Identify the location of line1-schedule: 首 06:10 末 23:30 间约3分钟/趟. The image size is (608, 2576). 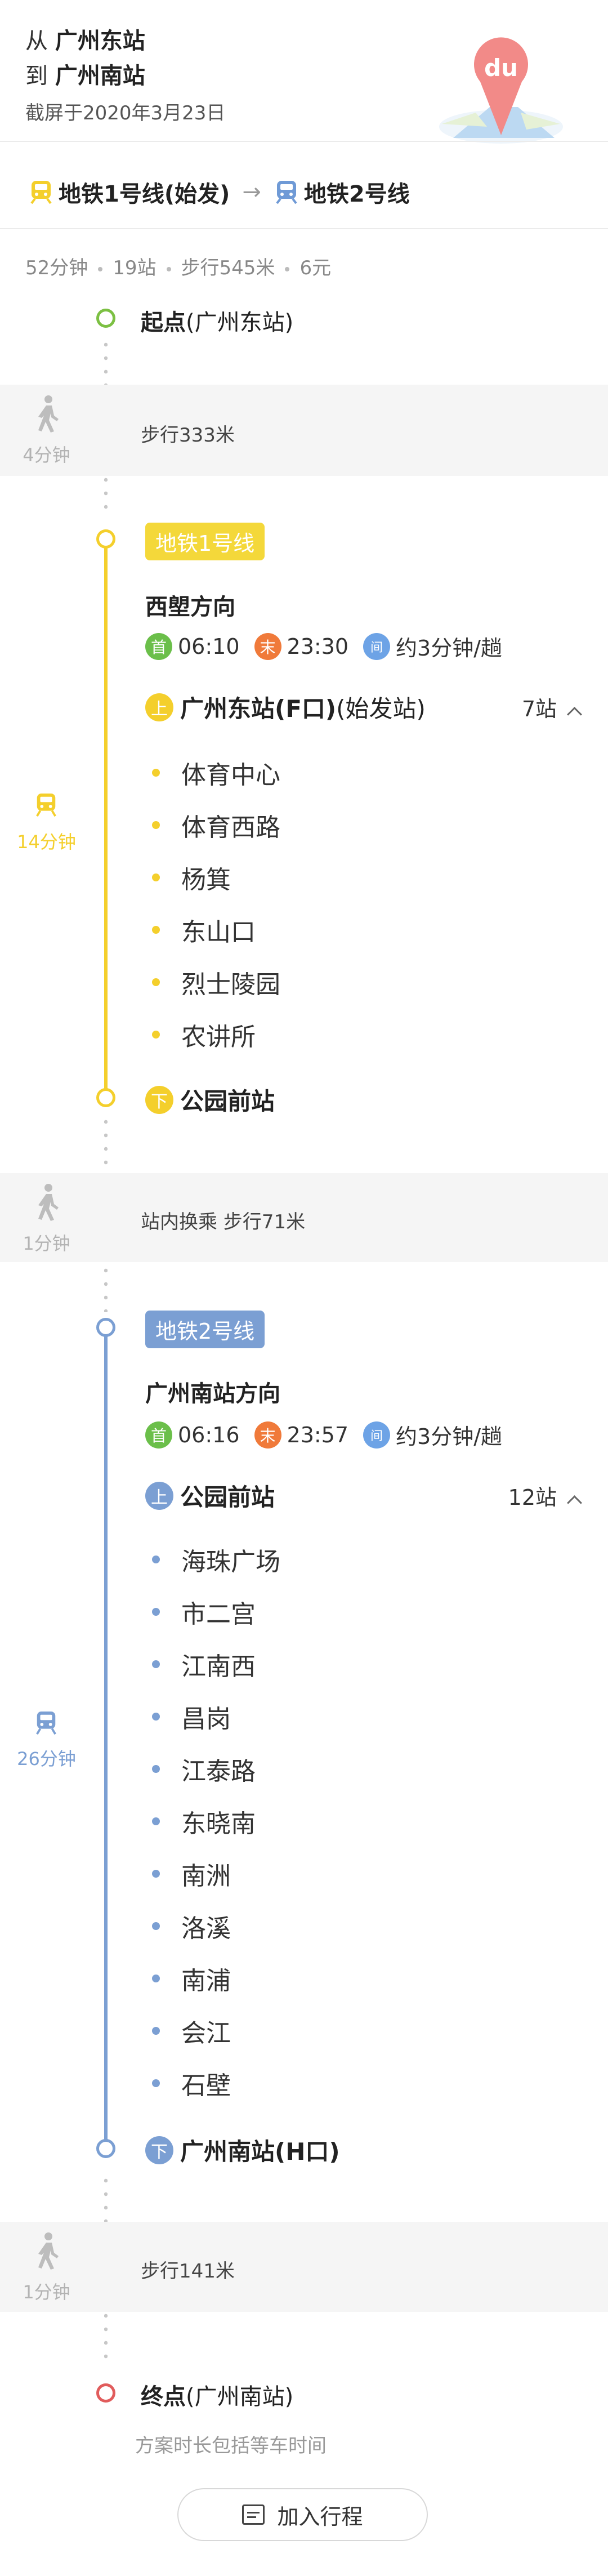
(324, 646).